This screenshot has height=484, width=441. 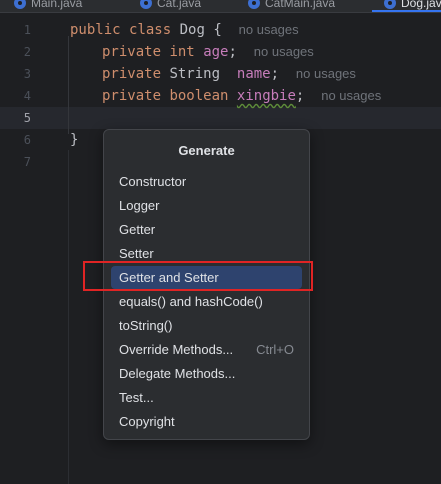 I want to click on menu-item-label: Constructor, so click(x=153, y=181).